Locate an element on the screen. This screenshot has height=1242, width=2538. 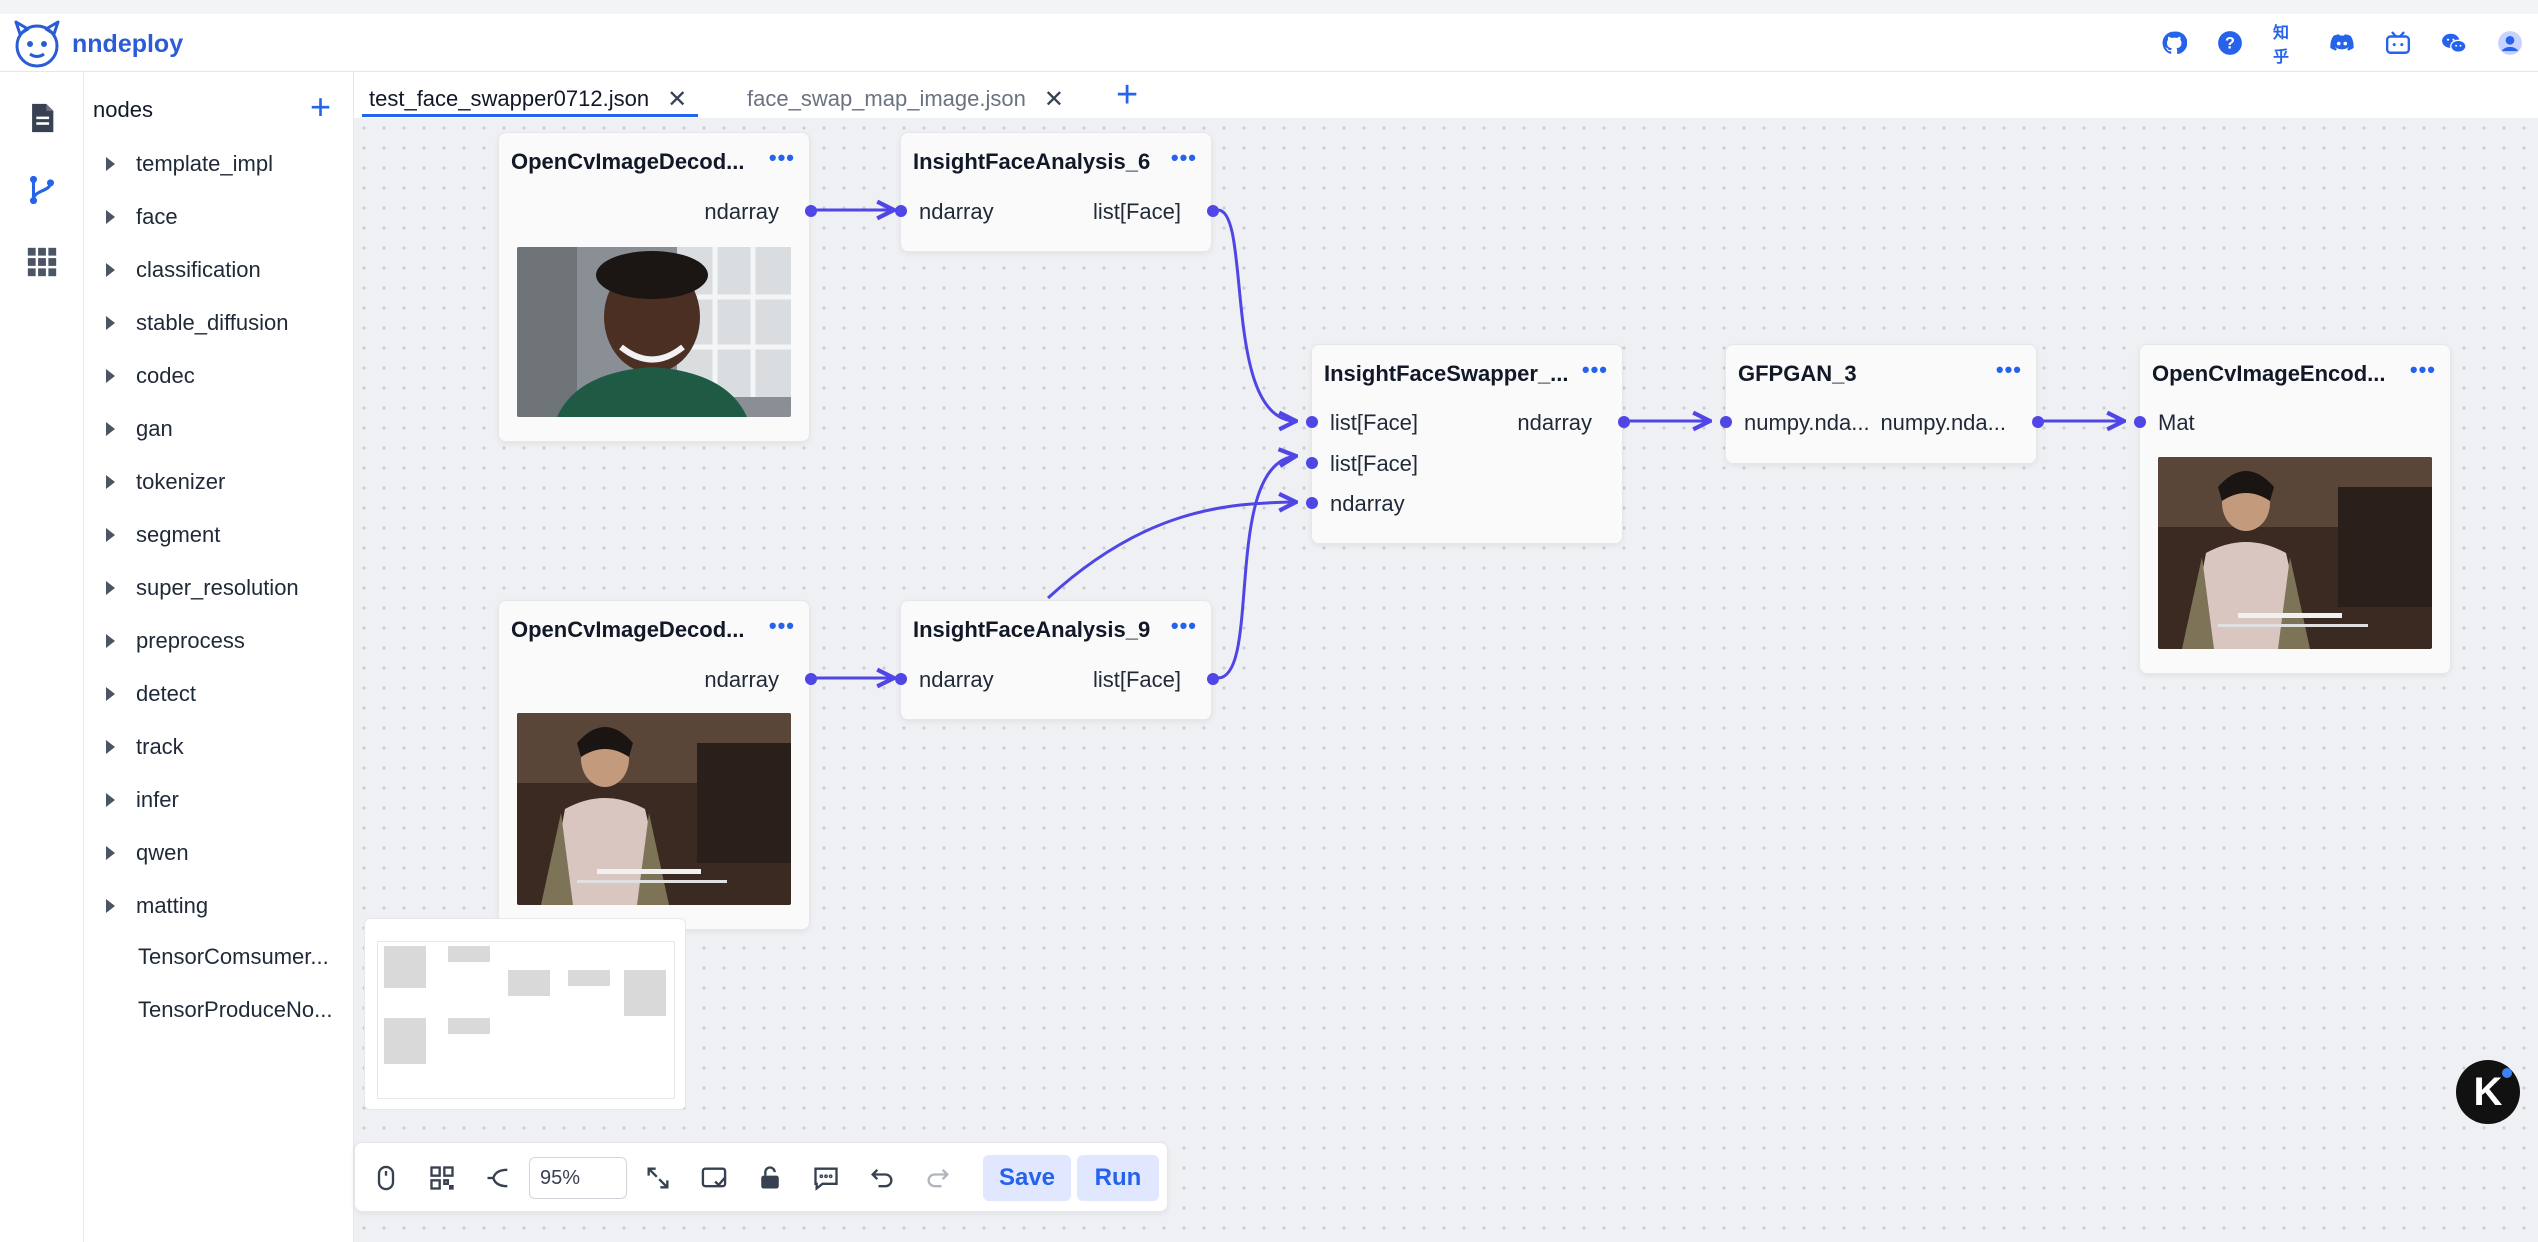
comment-icon is located at coordinates (826, 1178).